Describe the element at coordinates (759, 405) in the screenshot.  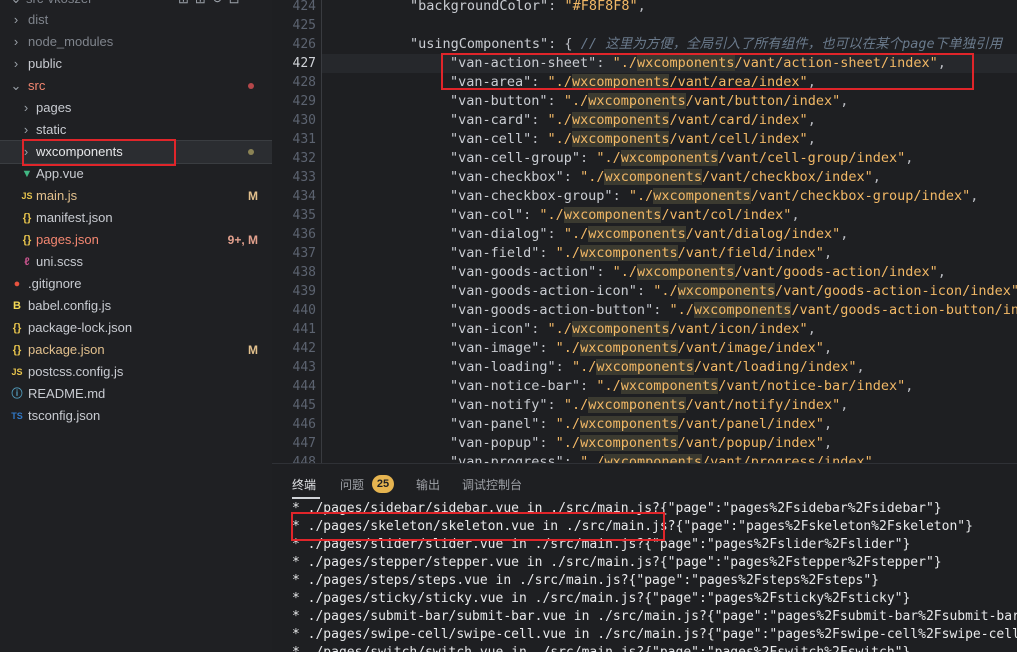
I see `path-component: notify` at that location.